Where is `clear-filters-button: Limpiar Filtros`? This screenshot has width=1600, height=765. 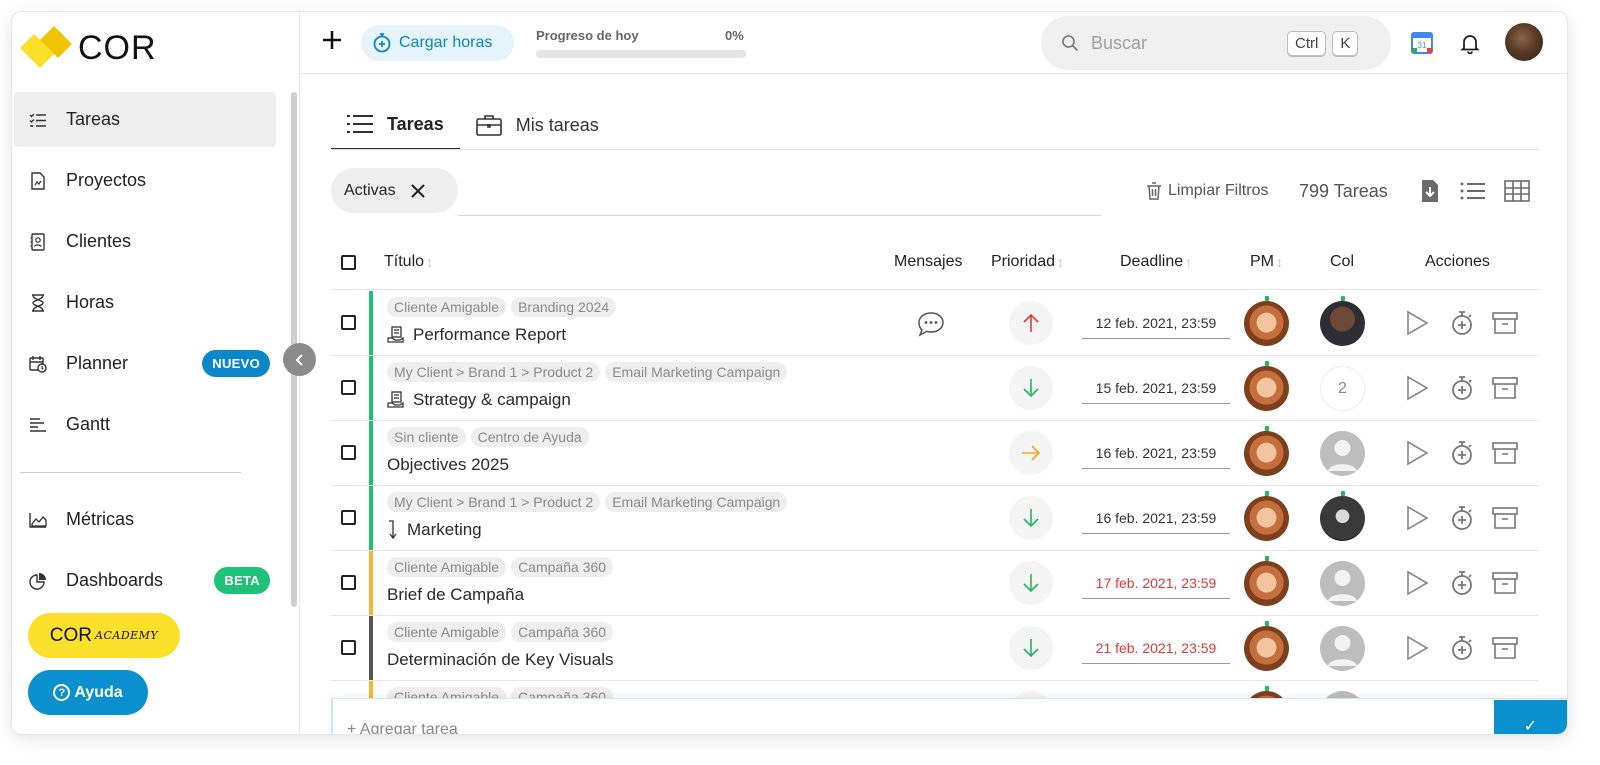
clear-filters-button: Limpiar Filtros is located at coordinates (1207, 191).